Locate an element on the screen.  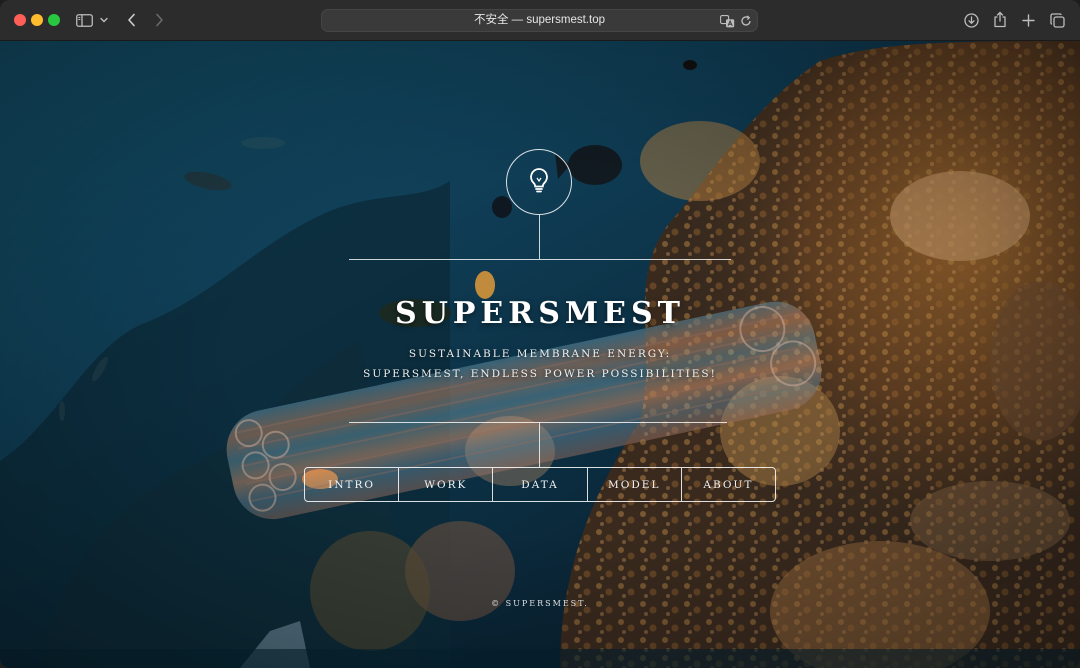
download-icon is located at coordinates (971, 20).